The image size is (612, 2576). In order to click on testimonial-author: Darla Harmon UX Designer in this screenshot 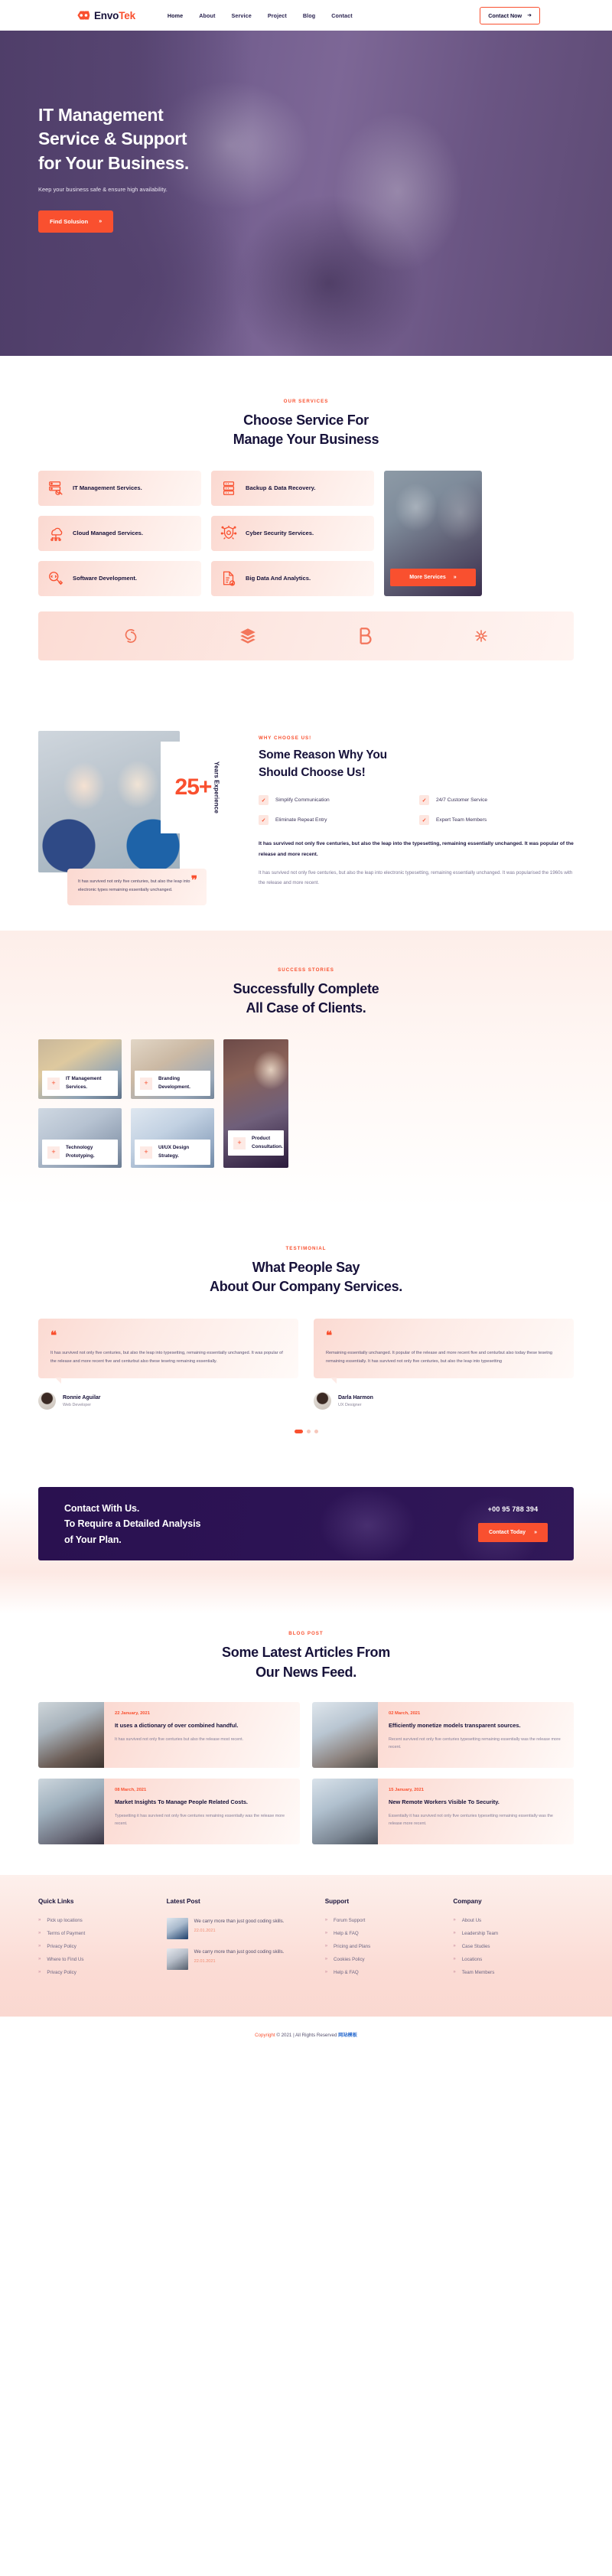, I will do `click(444, 1401)`.